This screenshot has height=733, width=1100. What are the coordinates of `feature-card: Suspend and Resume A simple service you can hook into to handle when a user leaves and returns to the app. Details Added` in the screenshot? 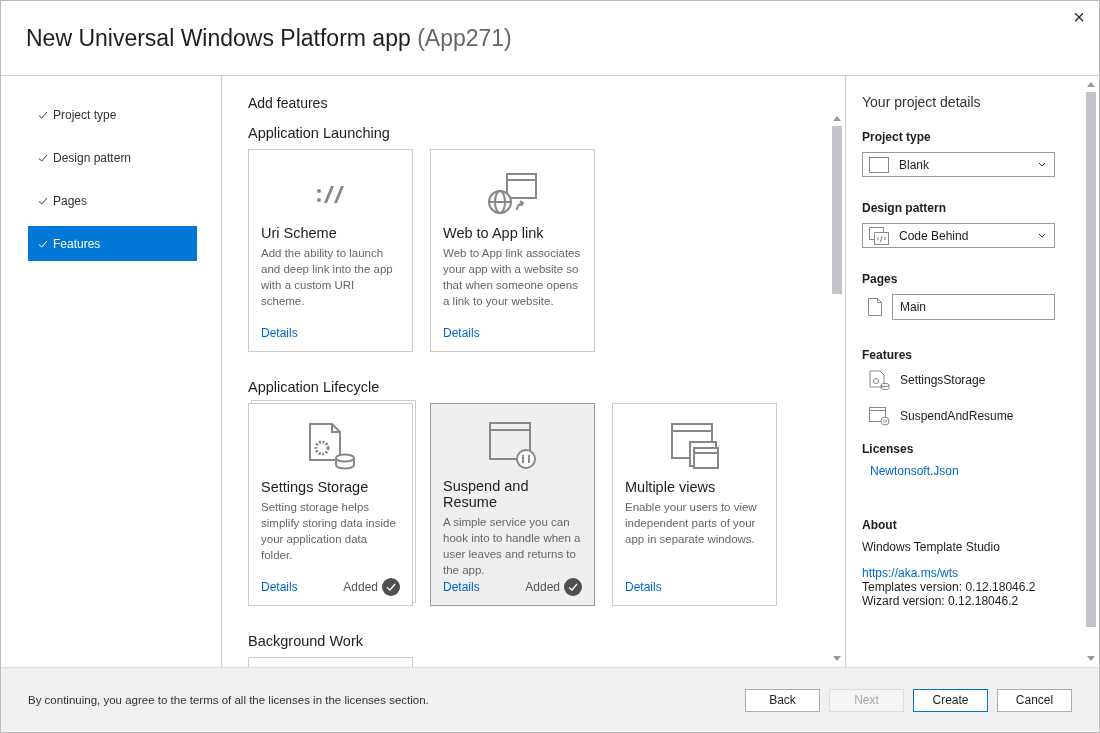 It's located at (512, 504).